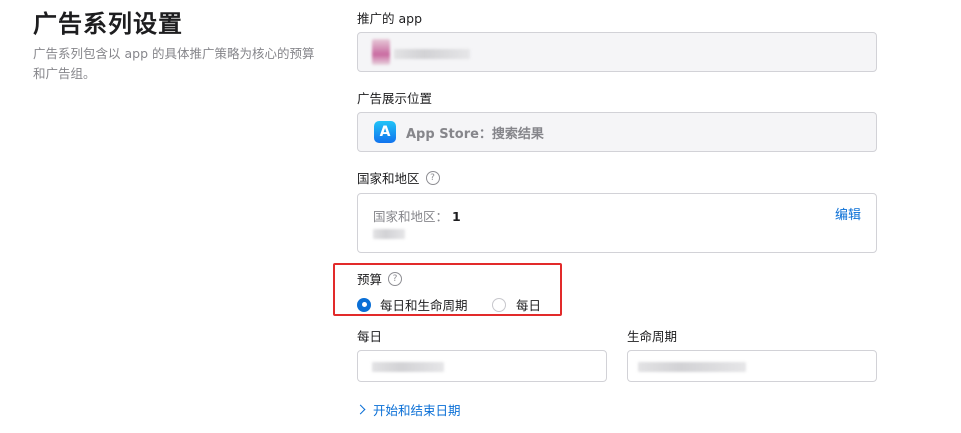 The width and height of the screenshot is (961, 433). Describe the element at coordinates (364, 304) in the screenshot. I see `radio-selected-icon` at that location.